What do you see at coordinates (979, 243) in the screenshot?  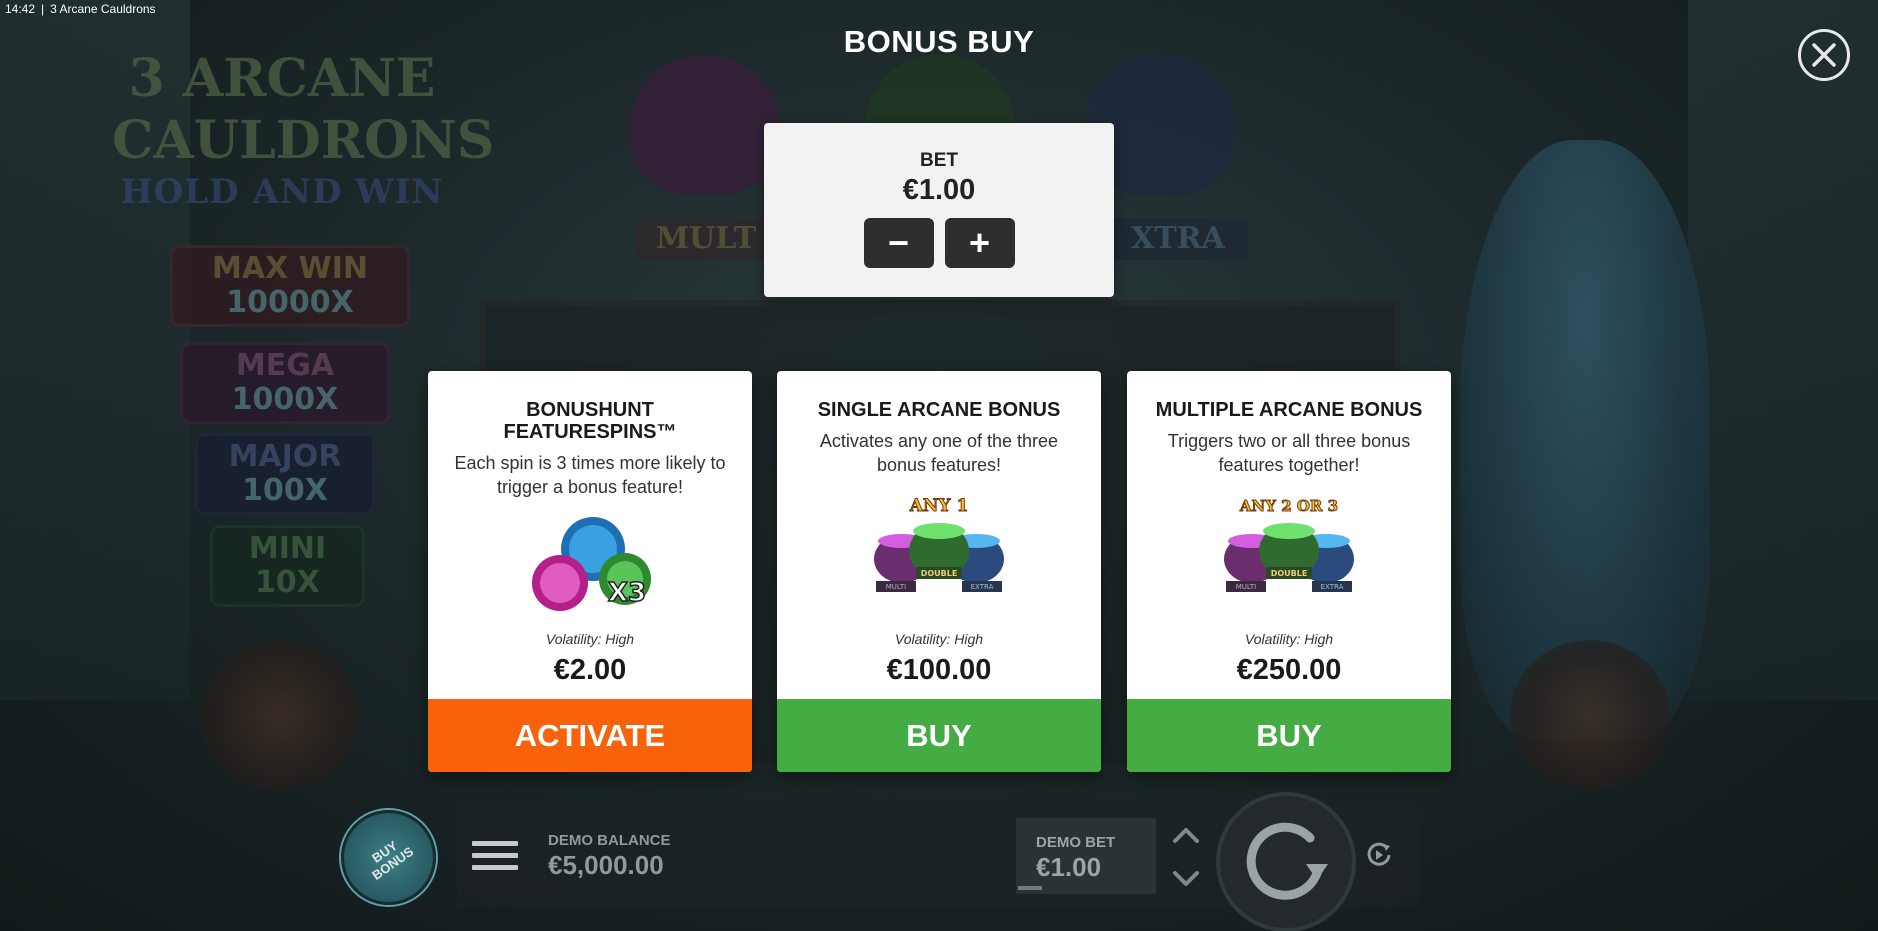 I see `increase-bet-button: +` at bounding box center [979, 243].